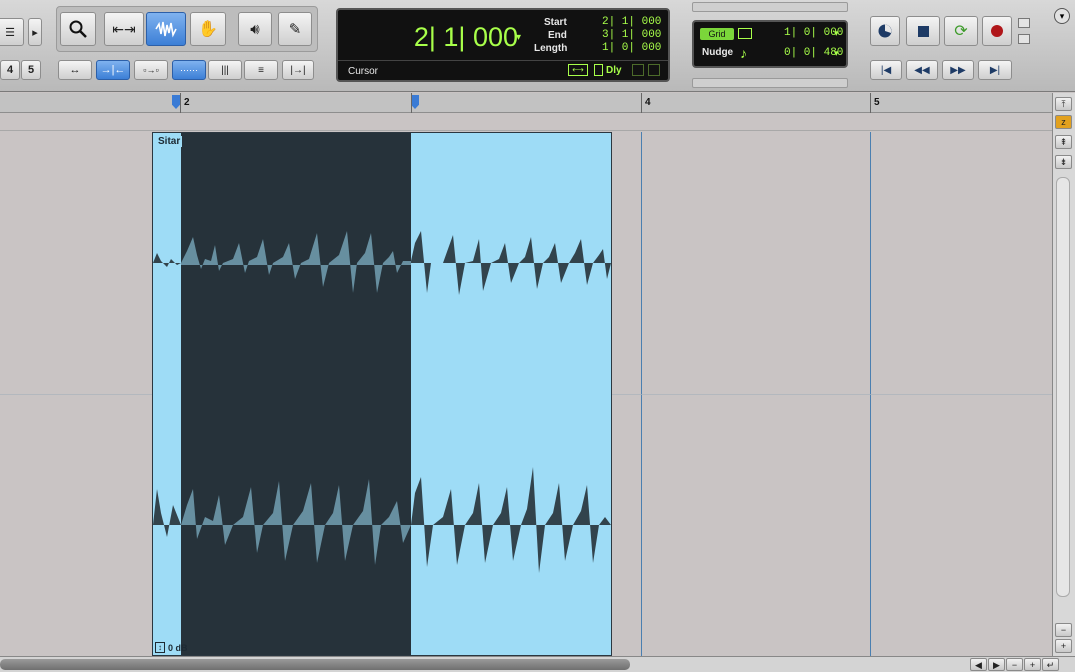  I want to click on fast-forward-icon: ▶▶, so click(958, 70).